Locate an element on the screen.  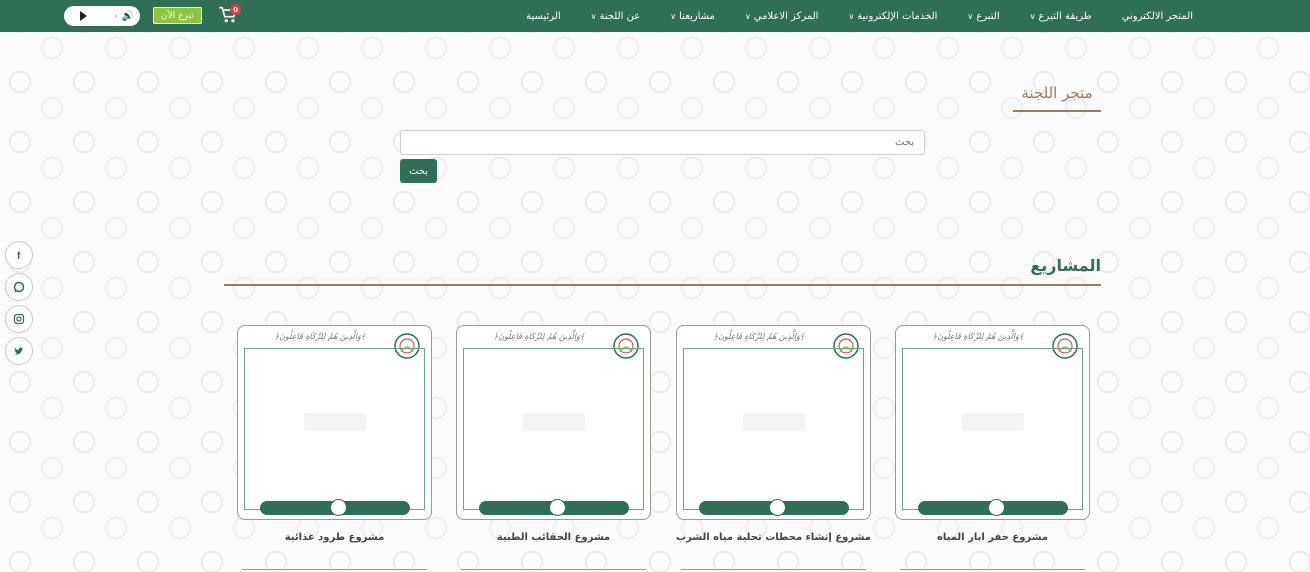
cart-count-badge: 0 is located at coordinates (235, 9).